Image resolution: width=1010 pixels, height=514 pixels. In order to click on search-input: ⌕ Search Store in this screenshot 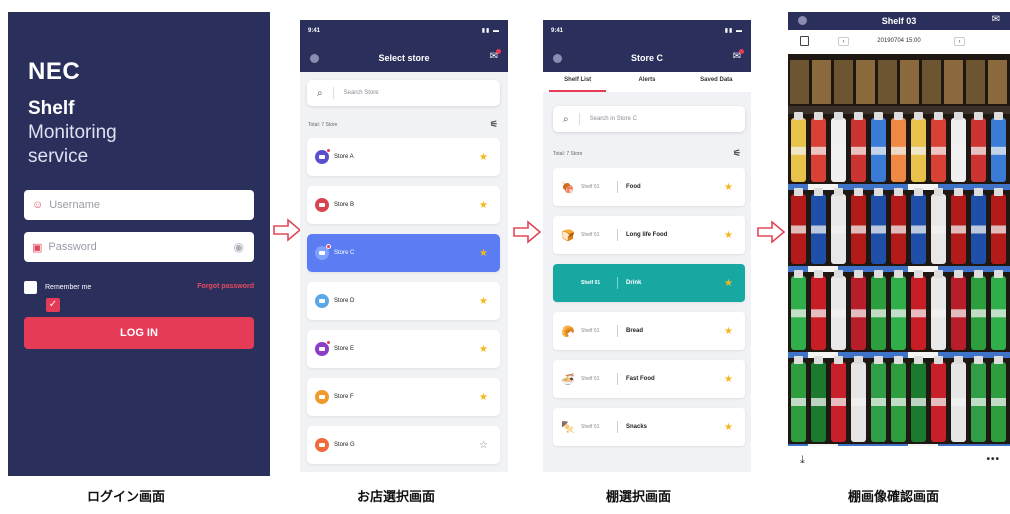, I will do `click(403, 93)`.